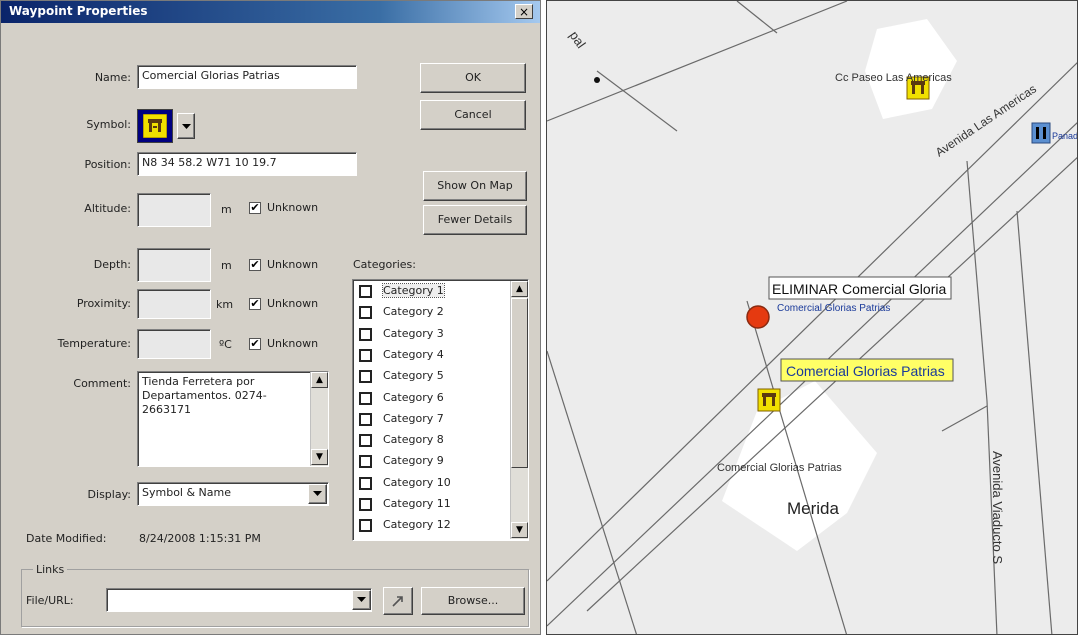  What do you see at coordinates (107, 208) in the screenshot?
I see `altitude-label: Altitude:` at bounding box center [107, 208].